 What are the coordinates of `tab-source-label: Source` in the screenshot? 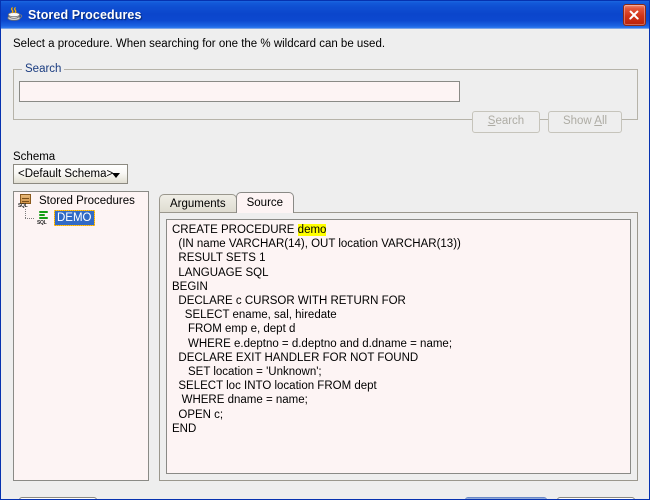 It's located at (265, 203).